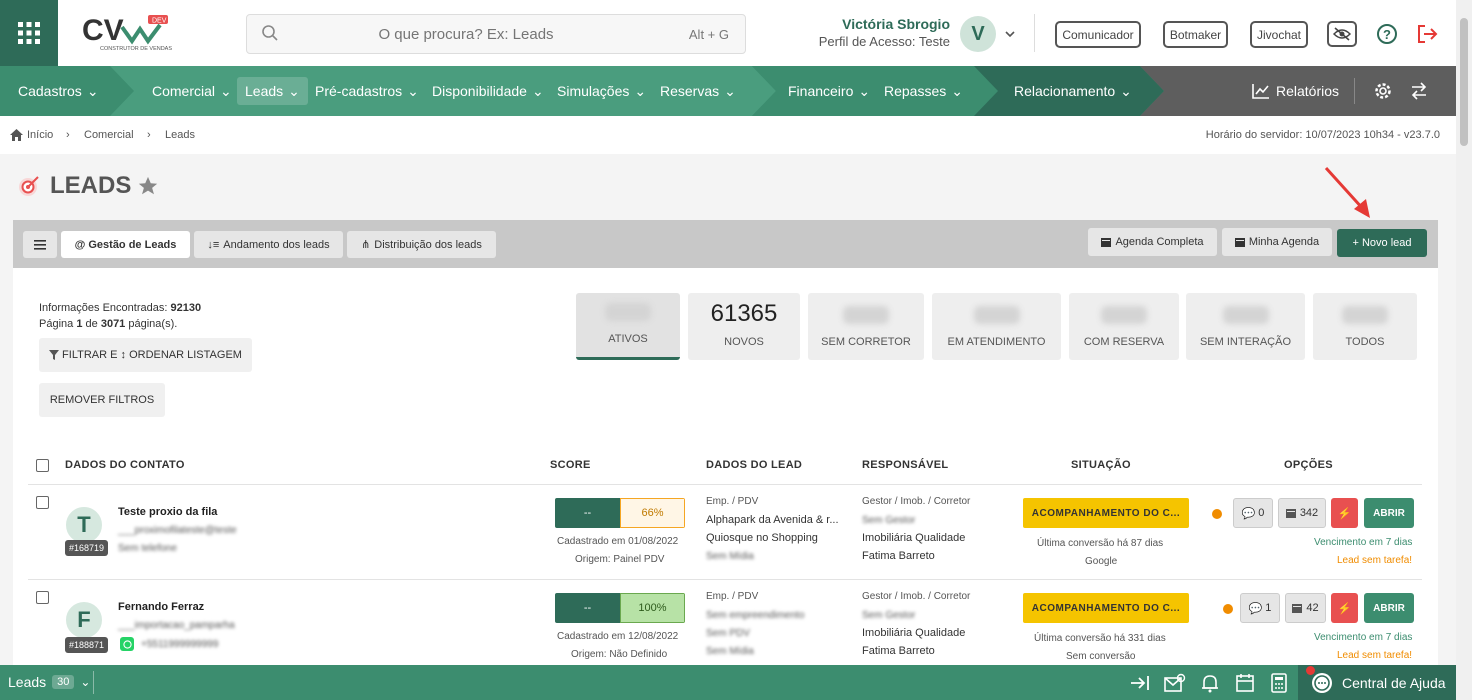 Image resolution: width=1472 pixels, height=700 pixels. I want to click on col-dados-contato: DADOS DO CONTATO, so click(125, 465).